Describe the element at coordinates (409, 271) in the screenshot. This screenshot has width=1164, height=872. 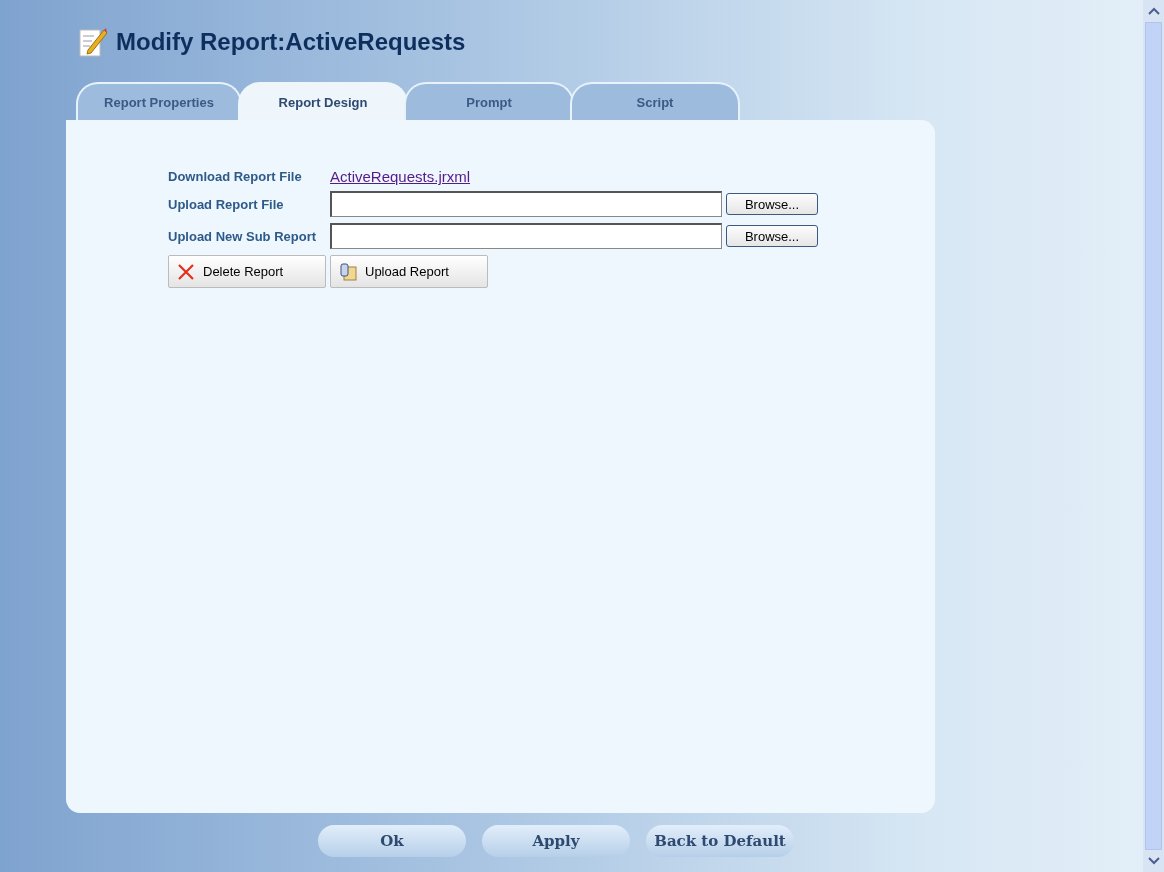
I see `upload-report-button: Upload Report` at that location.